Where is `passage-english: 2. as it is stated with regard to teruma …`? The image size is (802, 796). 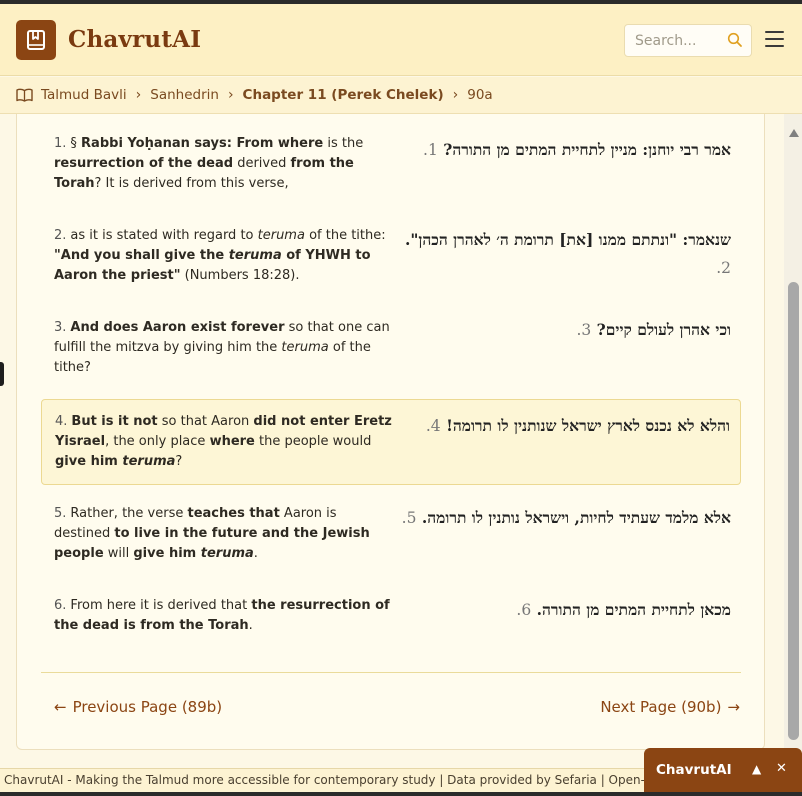 passage-english: 2. as it is stated with regard to teruma … is located at coordinates (224, 256).